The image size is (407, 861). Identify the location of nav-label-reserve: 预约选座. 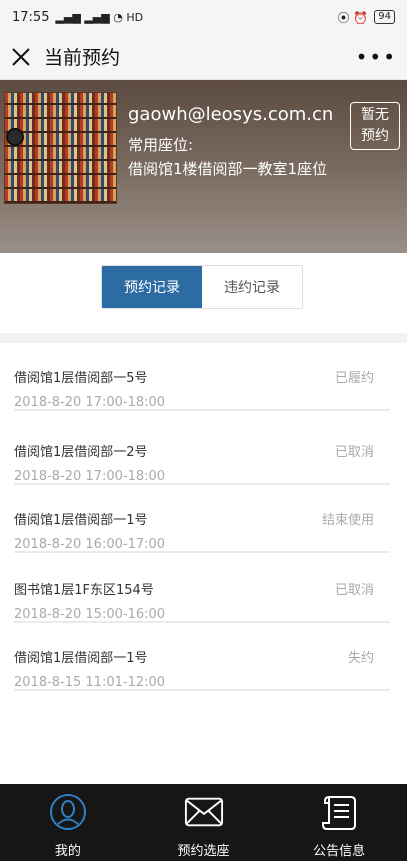
(203, 851).